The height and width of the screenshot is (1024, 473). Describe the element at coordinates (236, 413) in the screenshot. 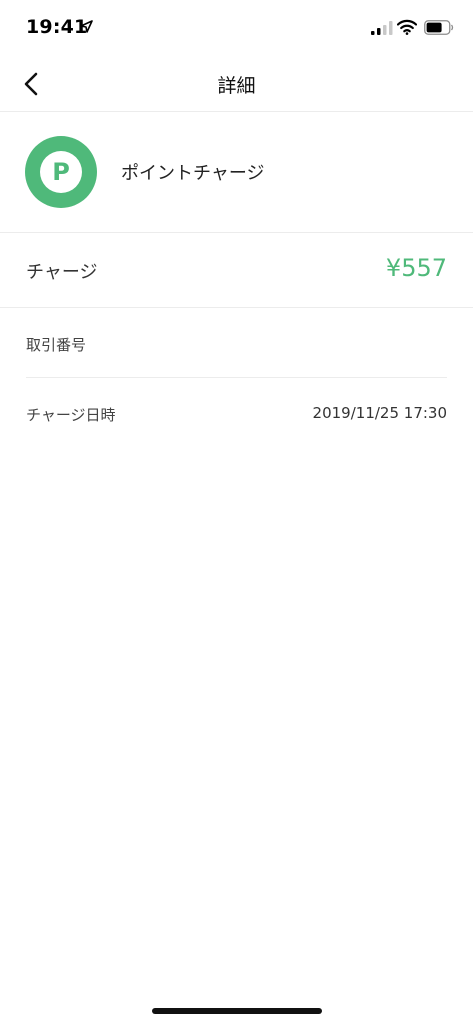

I see `detail-row-charge-datetime: チャージ日時 2019/11/25 17:30` at that location.